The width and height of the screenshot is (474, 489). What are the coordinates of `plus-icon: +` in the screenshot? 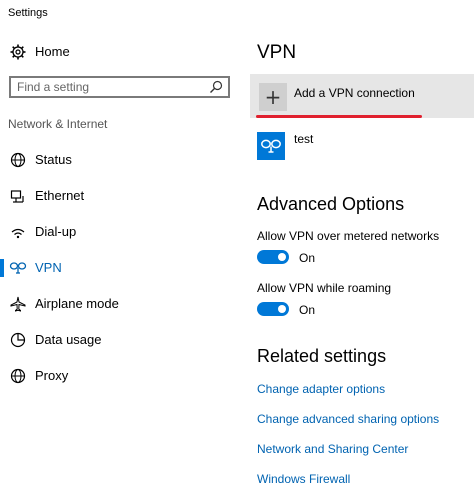 It's located at (273, 97).